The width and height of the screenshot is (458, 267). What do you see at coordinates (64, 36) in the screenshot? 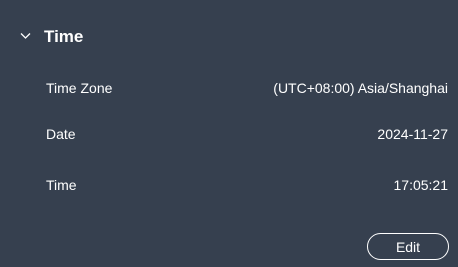
I see `section-title: Time` at bounding box center [64, 36].